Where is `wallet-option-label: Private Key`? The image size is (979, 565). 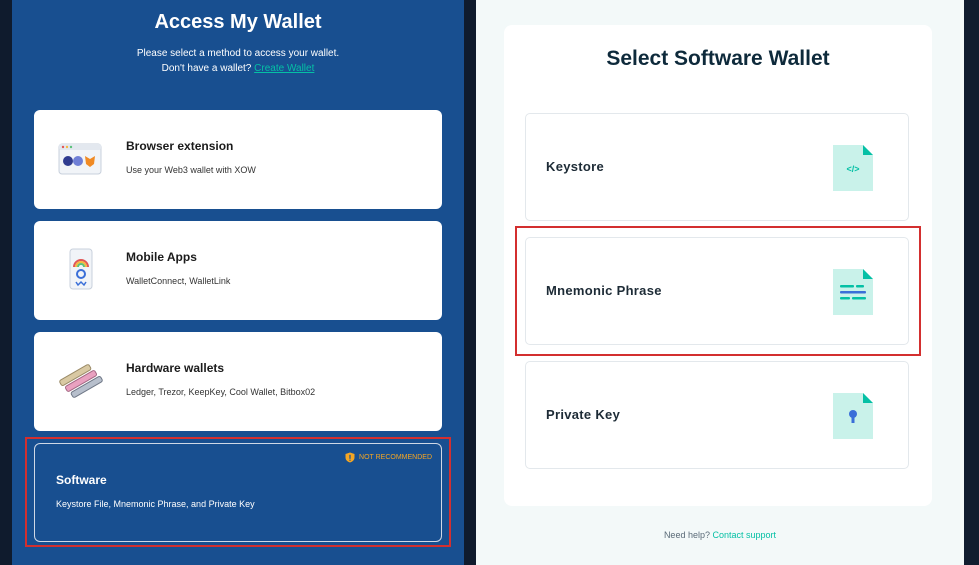
wallet-option-label: Private Key is located at coordinates (583, 414).